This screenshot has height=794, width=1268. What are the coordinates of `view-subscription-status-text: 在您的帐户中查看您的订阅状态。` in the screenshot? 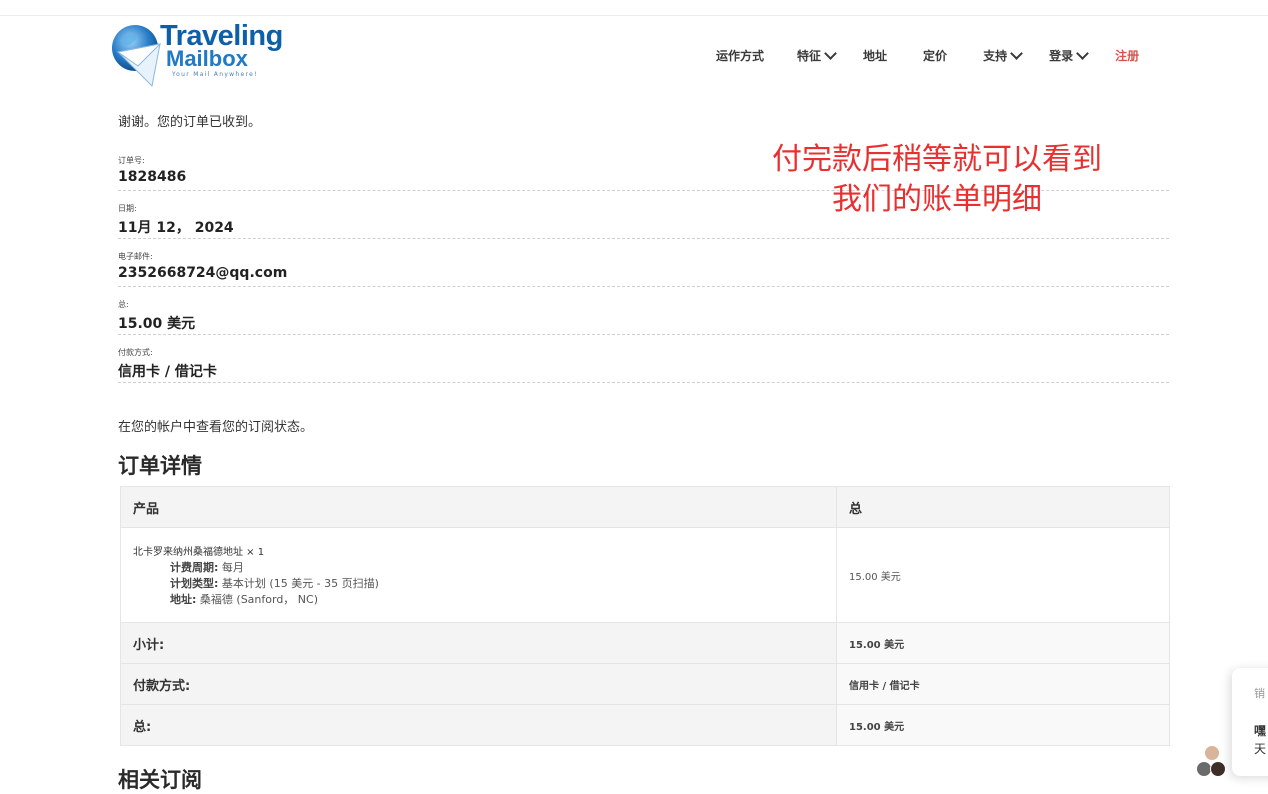 It's located at (216, 427).